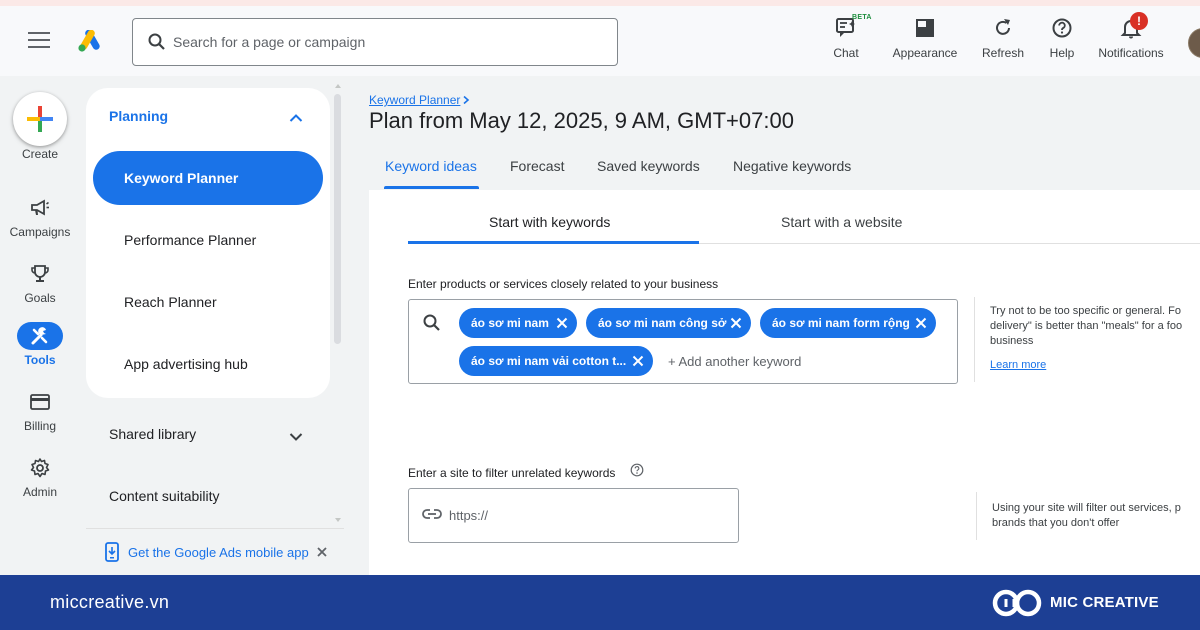 The height and width of the screenshot is (630, 1200). I want to click on nav-item-keyword-planner-label: Keyword Planner, so click(181, 178).